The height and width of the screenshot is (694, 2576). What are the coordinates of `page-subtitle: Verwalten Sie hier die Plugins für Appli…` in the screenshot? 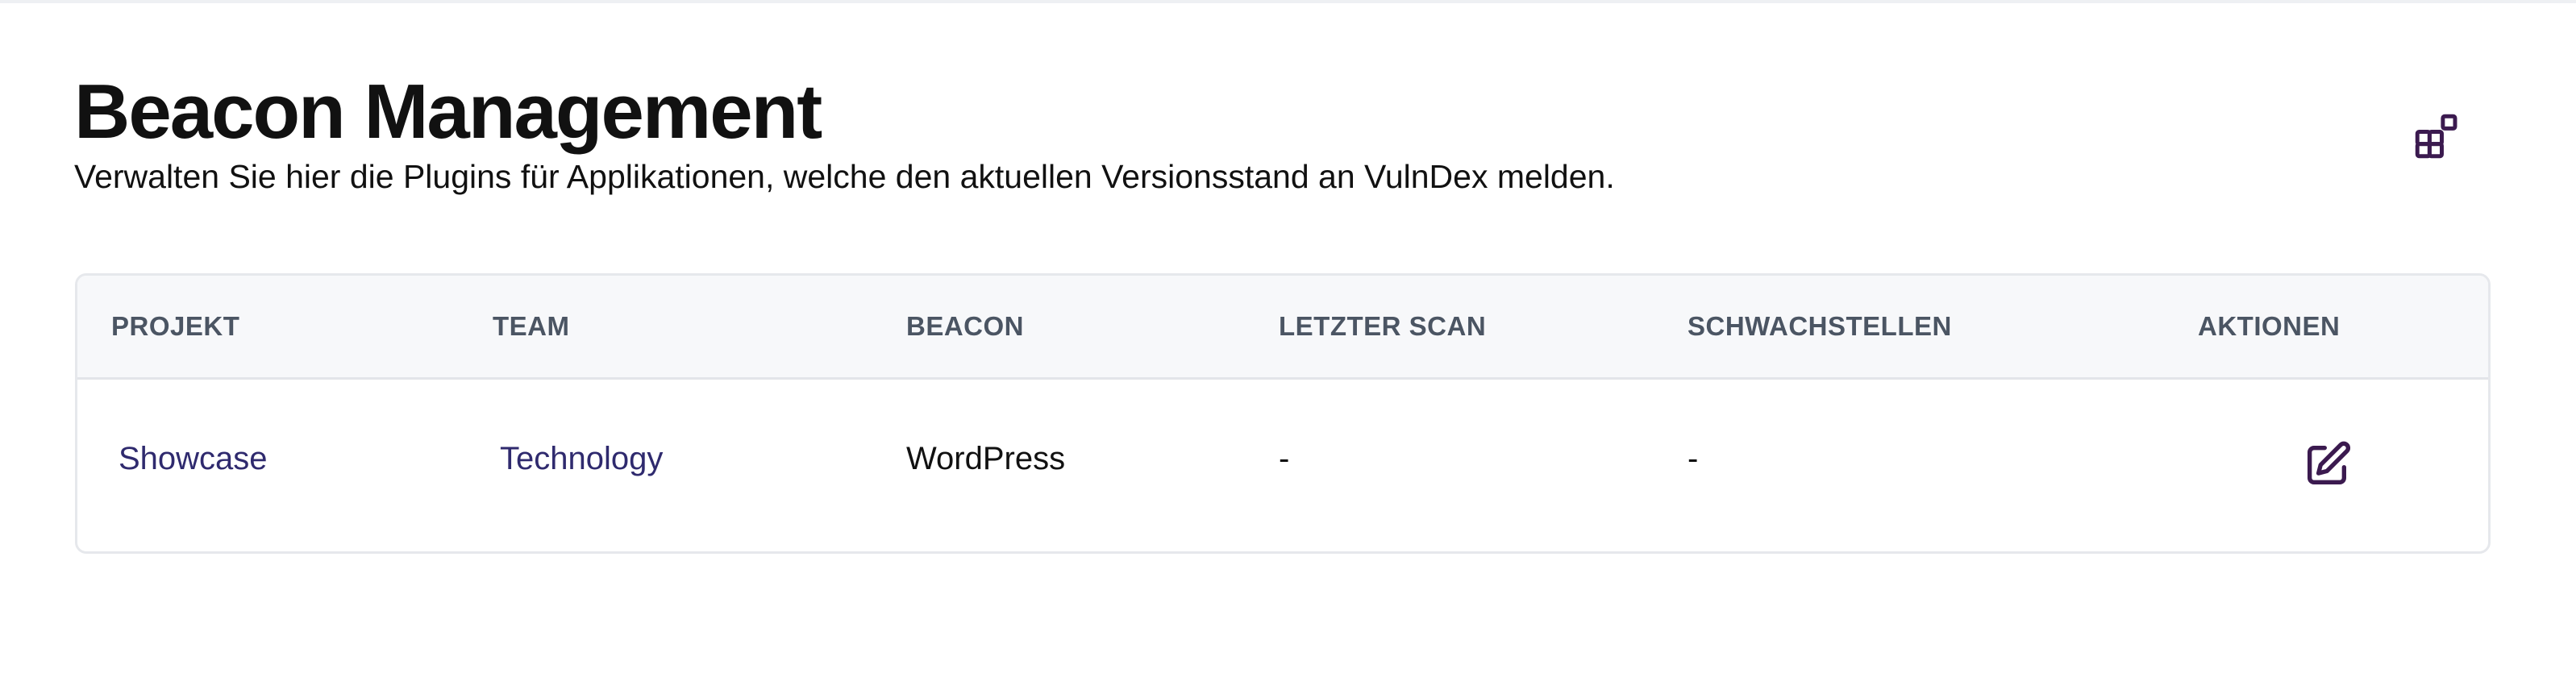 It's located at (845, 176).